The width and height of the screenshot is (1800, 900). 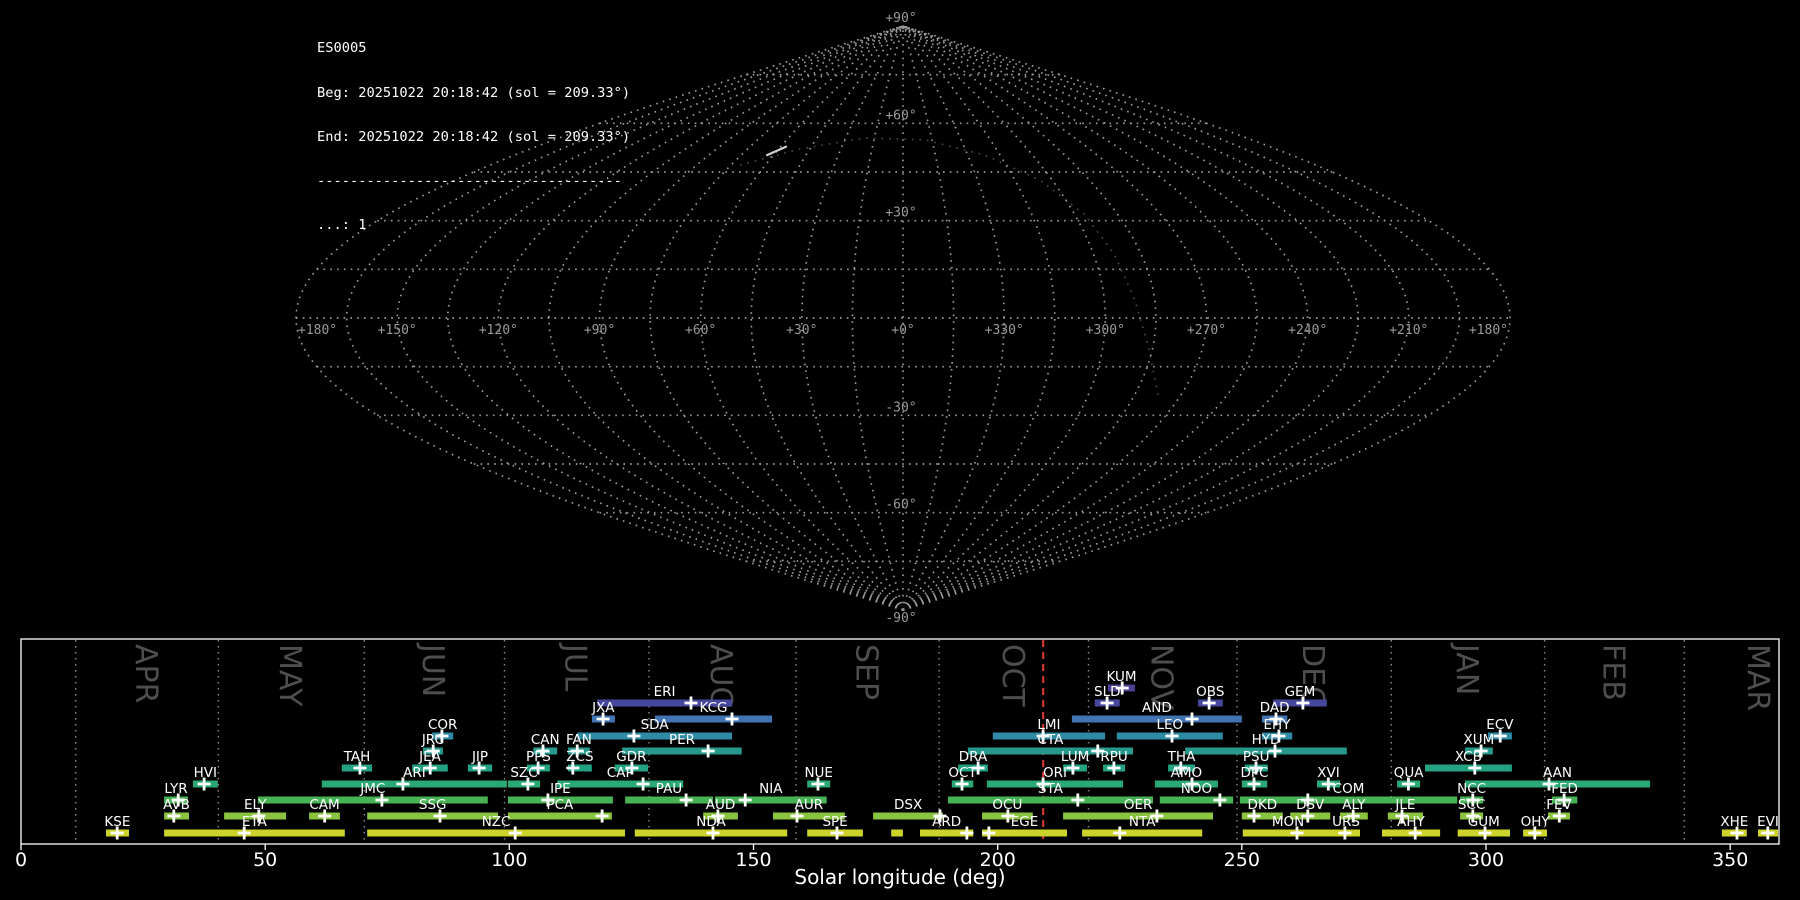 What do you see at coordinates (1075, 757) in the screenshot?
I see `shower-label-LUM: LUM` at bounding box center [1075, 757].